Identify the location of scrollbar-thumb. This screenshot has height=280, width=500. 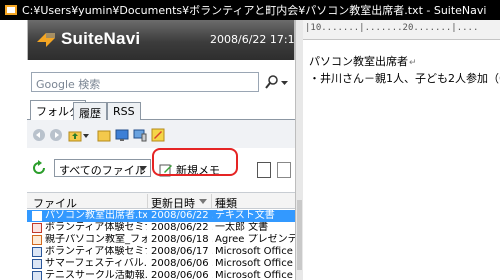
(299, 235).